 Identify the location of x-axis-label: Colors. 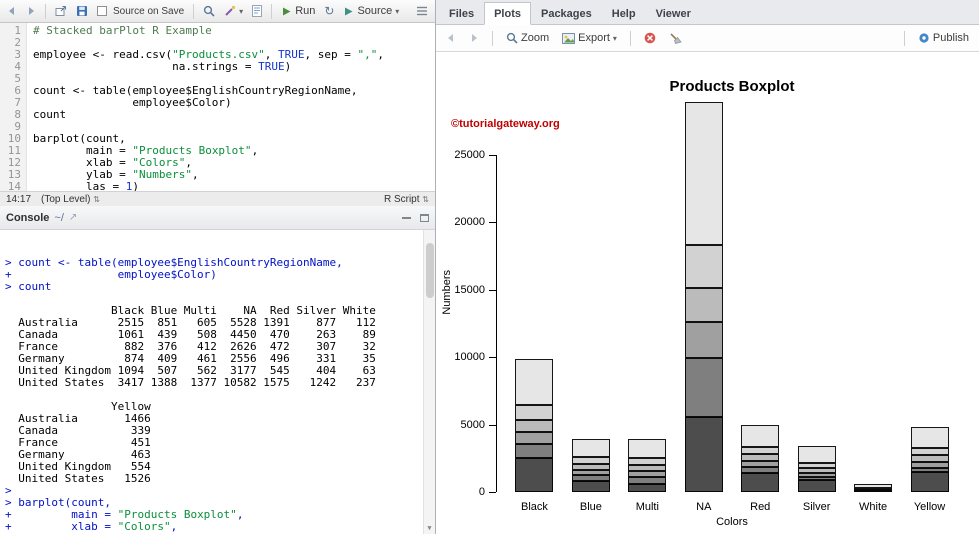
(732, 522).